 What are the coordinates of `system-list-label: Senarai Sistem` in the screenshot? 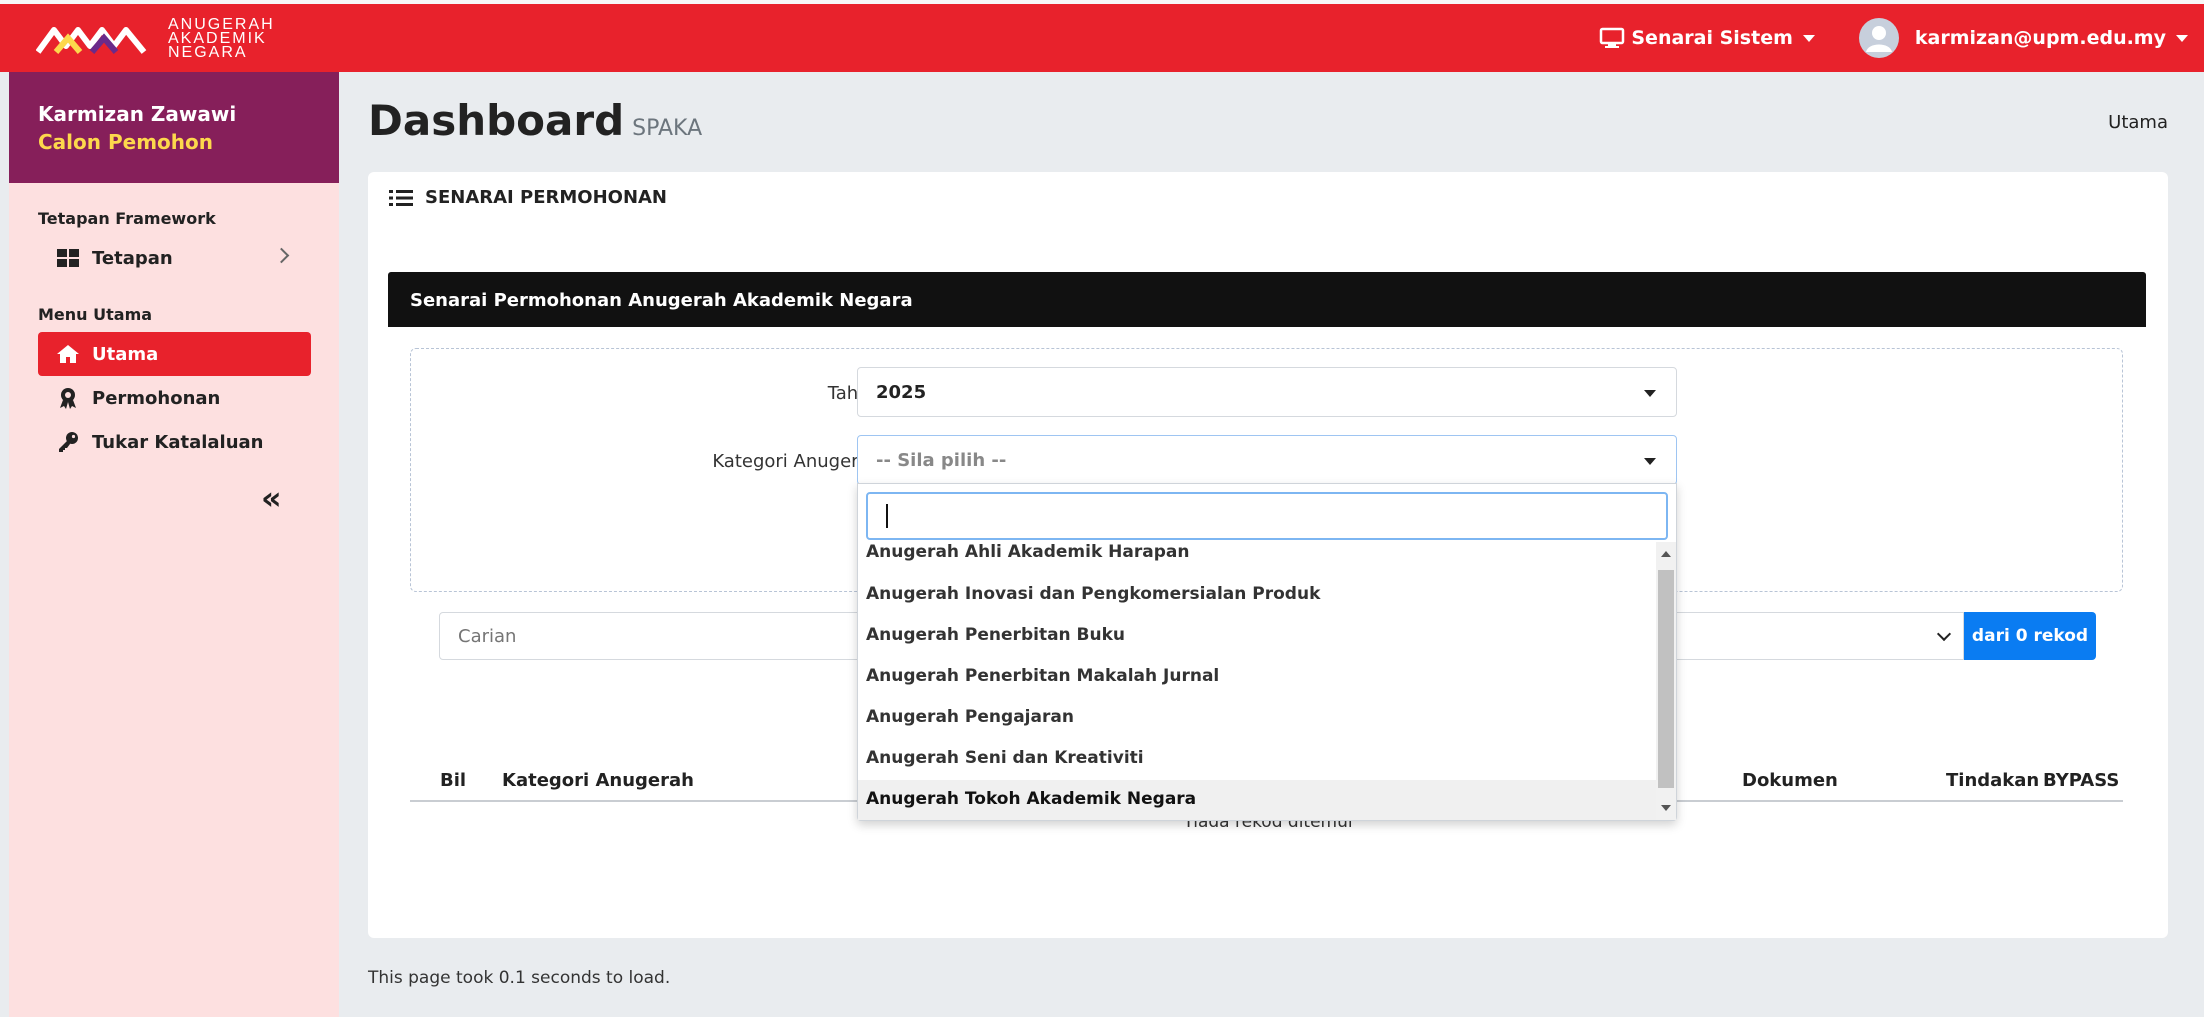 It's located at (1712, 38).